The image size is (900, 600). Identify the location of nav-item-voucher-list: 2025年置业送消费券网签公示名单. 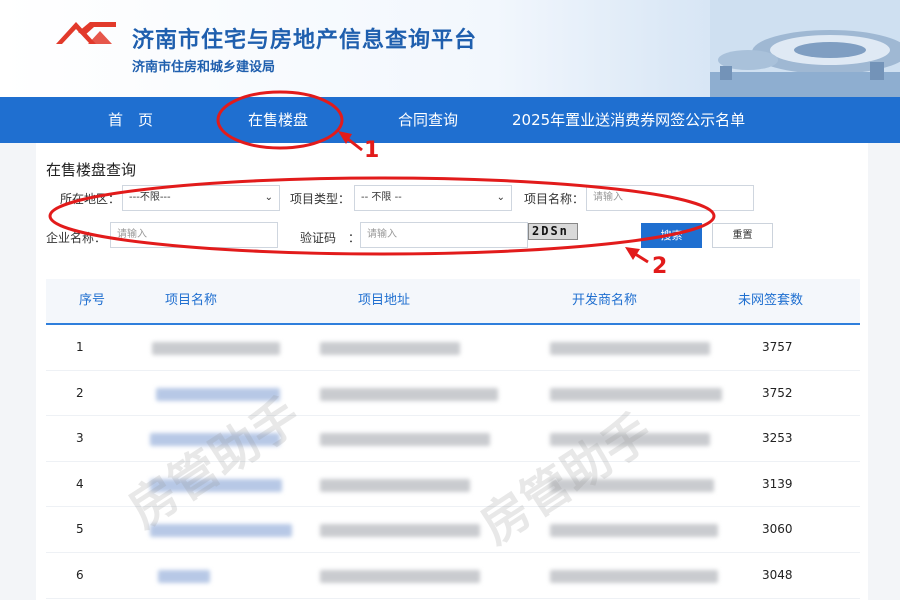
(628, 120).